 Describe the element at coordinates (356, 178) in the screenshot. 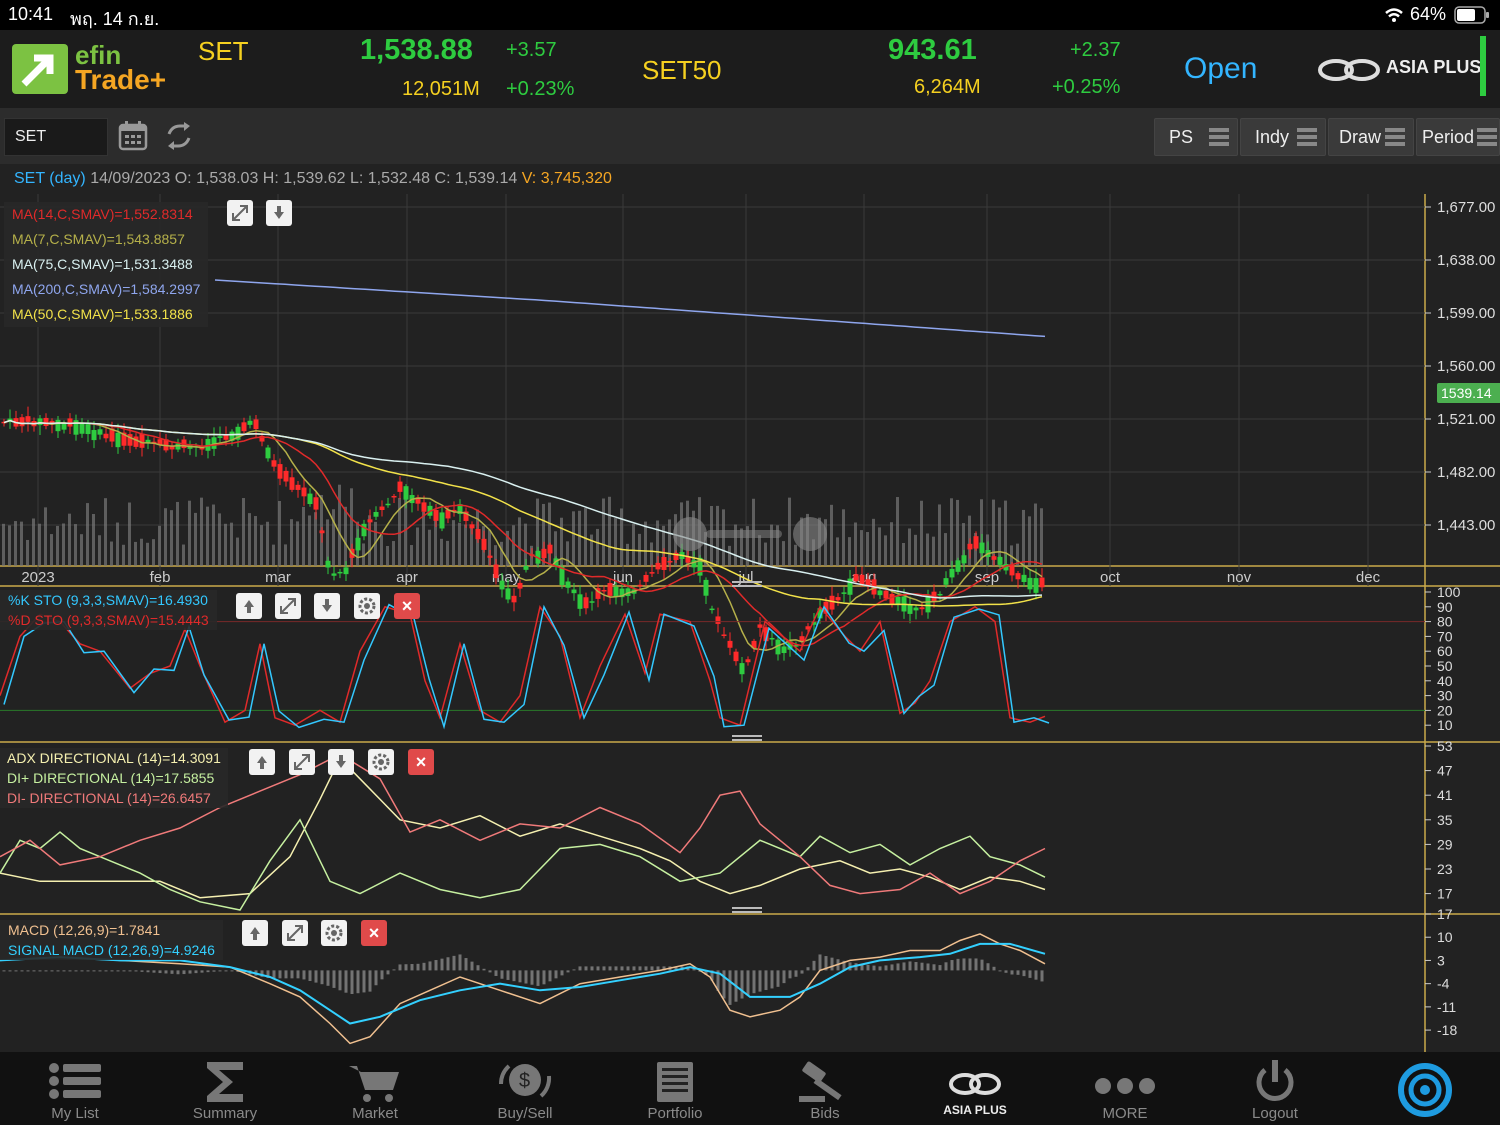

I see `info-l-label: L:` at that location.